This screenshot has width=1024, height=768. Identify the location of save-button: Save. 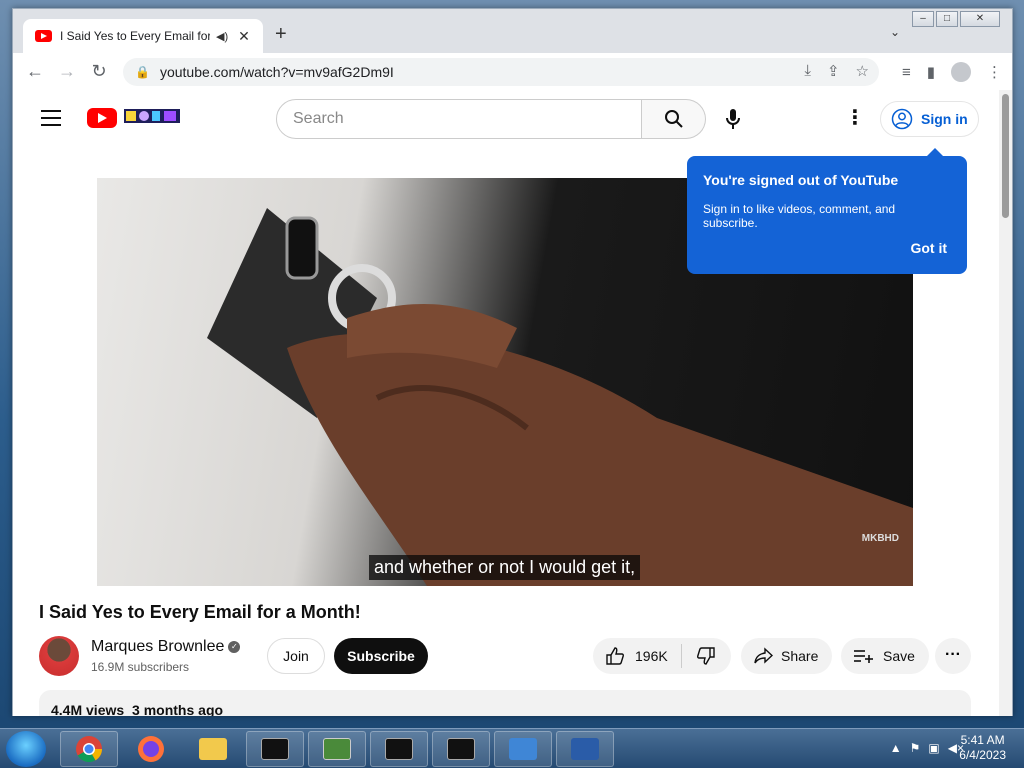
(885, 656).